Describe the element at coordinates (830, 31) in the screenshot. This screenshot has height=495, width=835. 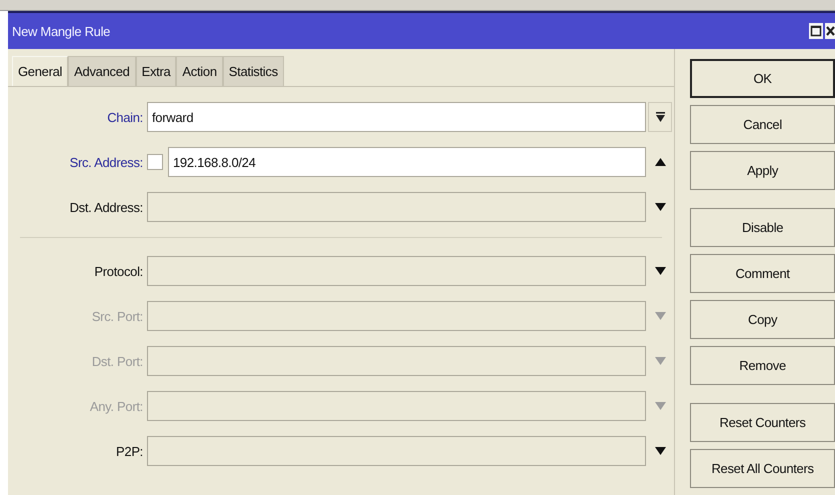
I see `close-icon` at that location.